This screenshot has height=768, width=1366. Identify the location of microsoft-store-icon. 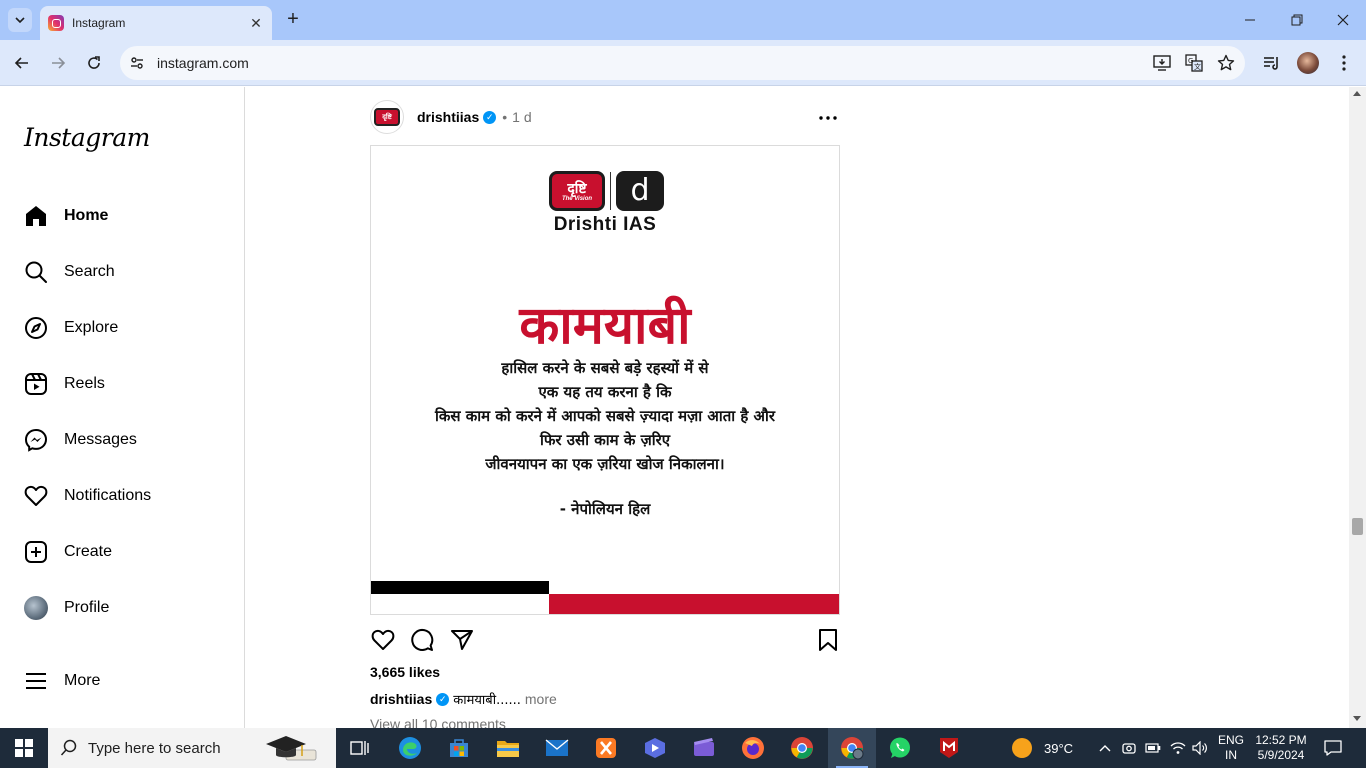
(459, 748).